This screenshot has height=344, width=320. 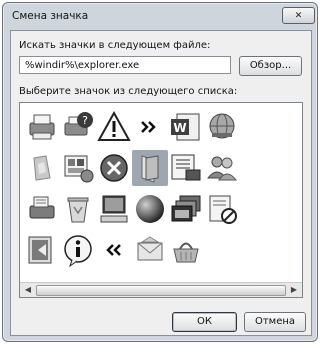 I want to click on info-icon, so click(x=78, y=250).